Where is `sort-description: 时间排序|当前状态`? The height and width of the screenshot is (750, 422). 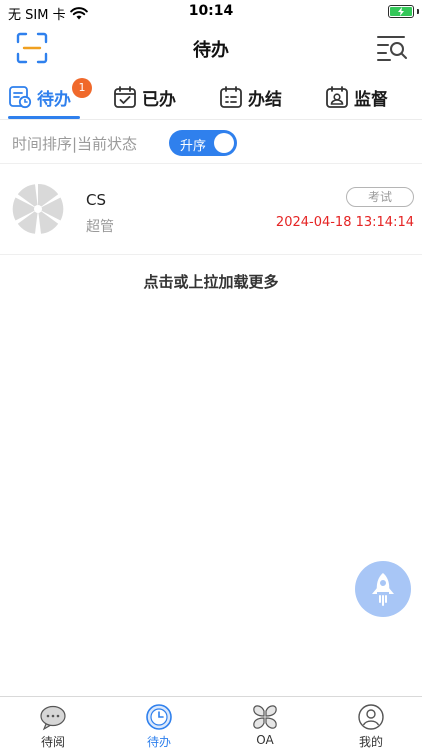 sort-description: 时间排序|当前状态 is located at coordinates (75, 144).